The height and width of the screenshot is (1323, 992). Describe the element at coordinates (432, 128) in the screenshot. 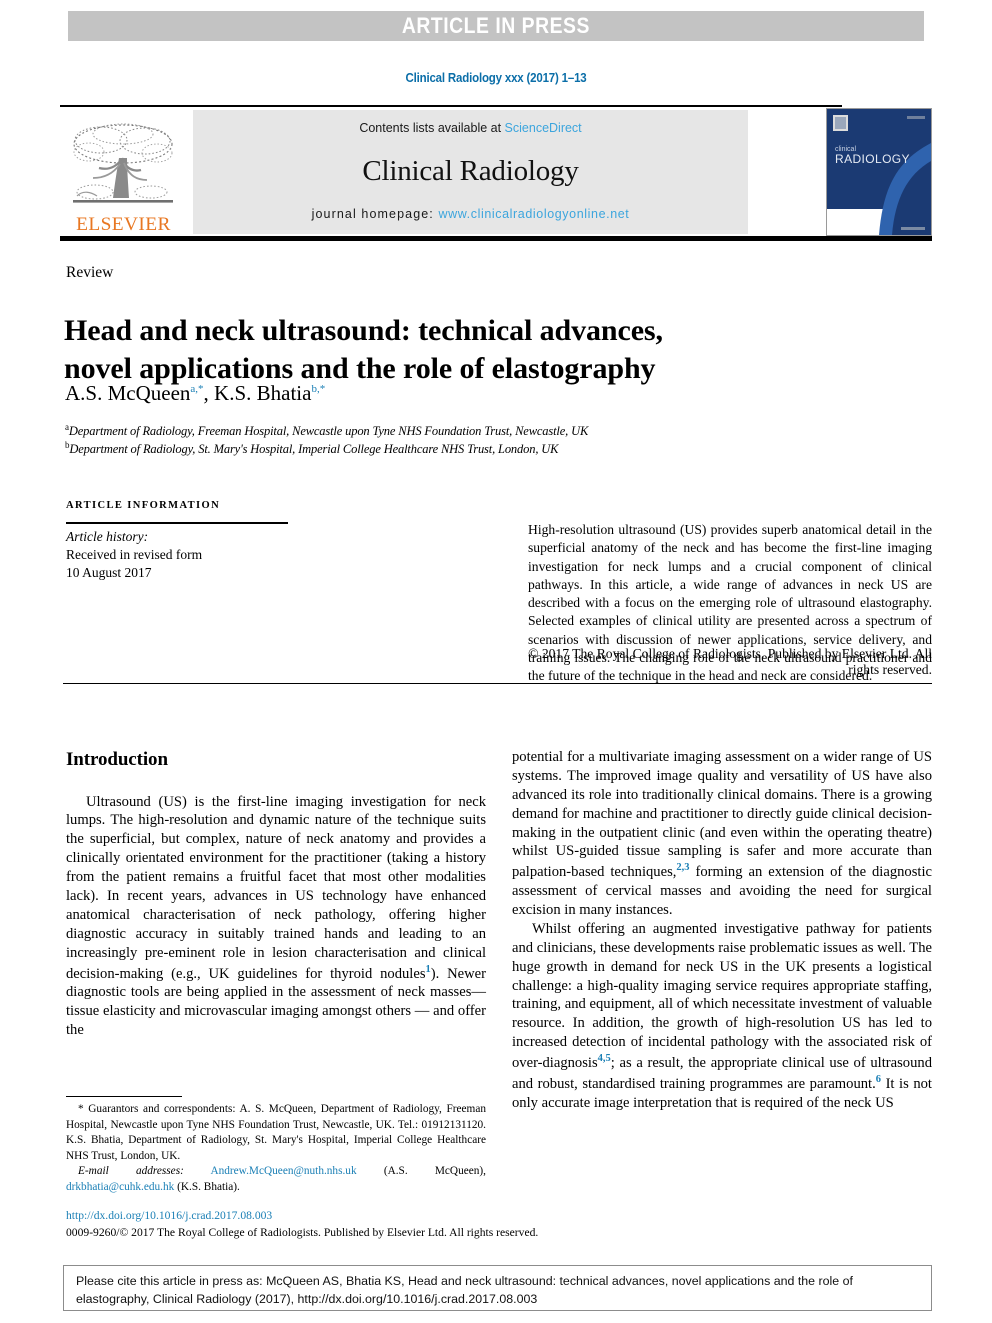

I see `contents-prefix: Contents lists available at` at that location.